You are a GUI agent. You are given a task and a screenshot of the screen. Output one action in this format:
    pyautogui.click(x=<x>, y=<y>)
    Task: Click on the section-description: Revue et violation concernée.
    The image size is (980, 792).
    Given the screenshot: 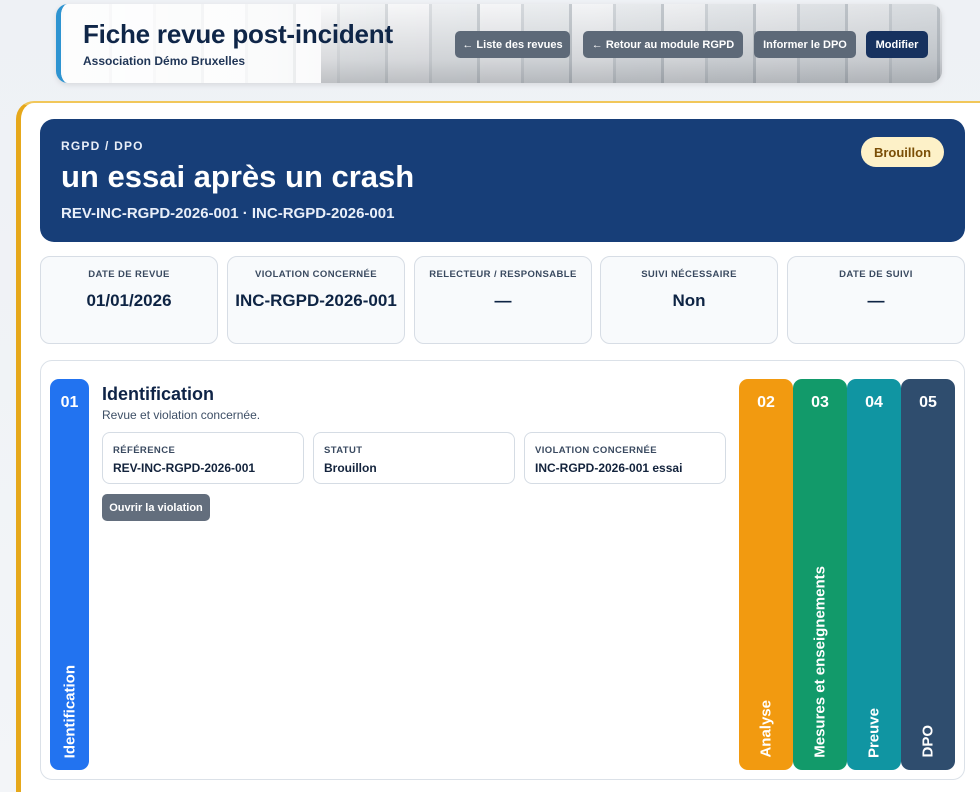 What is the action you would take?
    pyautogui.click(x=181, y=415)
    